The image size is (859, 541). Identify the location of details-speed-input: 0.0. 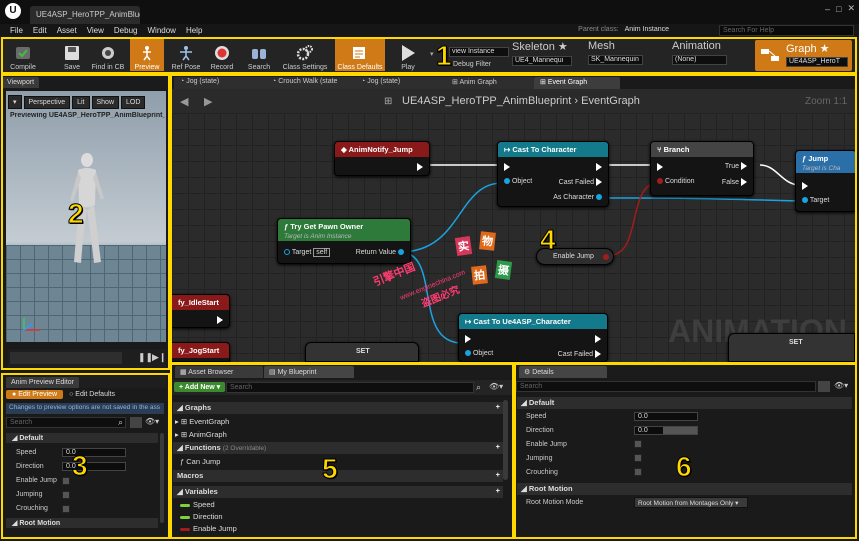
(666, 416).